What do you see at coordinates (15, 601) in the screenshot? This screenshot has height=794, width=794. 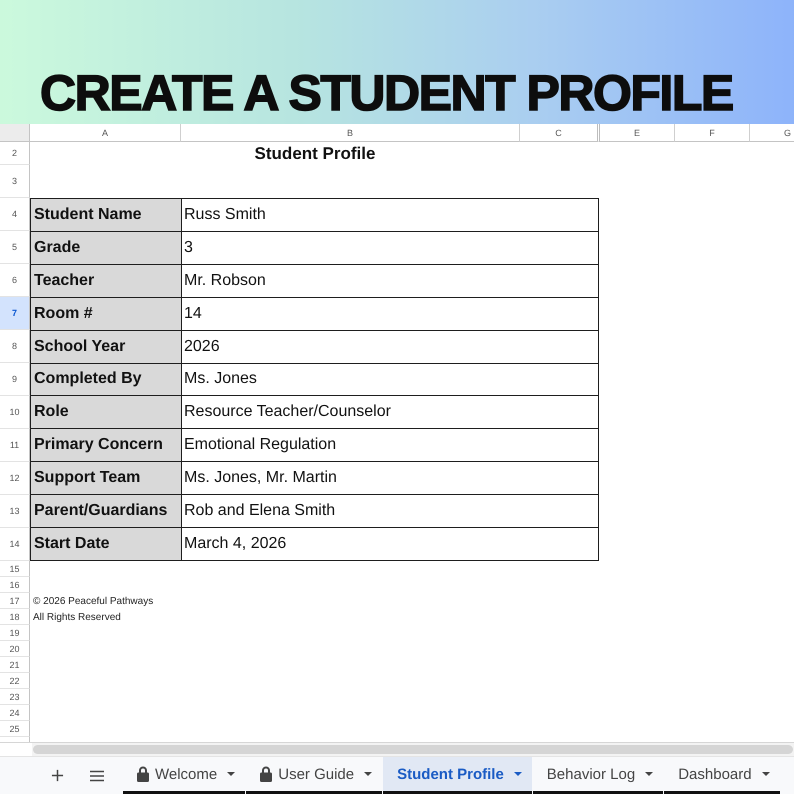 I see `row-header: 17` at bounding box center [15, 601].